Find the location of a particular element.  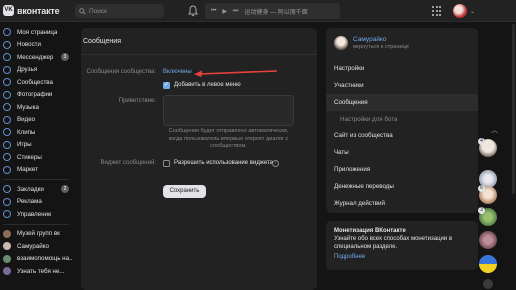

next-icon: ⏭ is located at coordinates (235, 11).